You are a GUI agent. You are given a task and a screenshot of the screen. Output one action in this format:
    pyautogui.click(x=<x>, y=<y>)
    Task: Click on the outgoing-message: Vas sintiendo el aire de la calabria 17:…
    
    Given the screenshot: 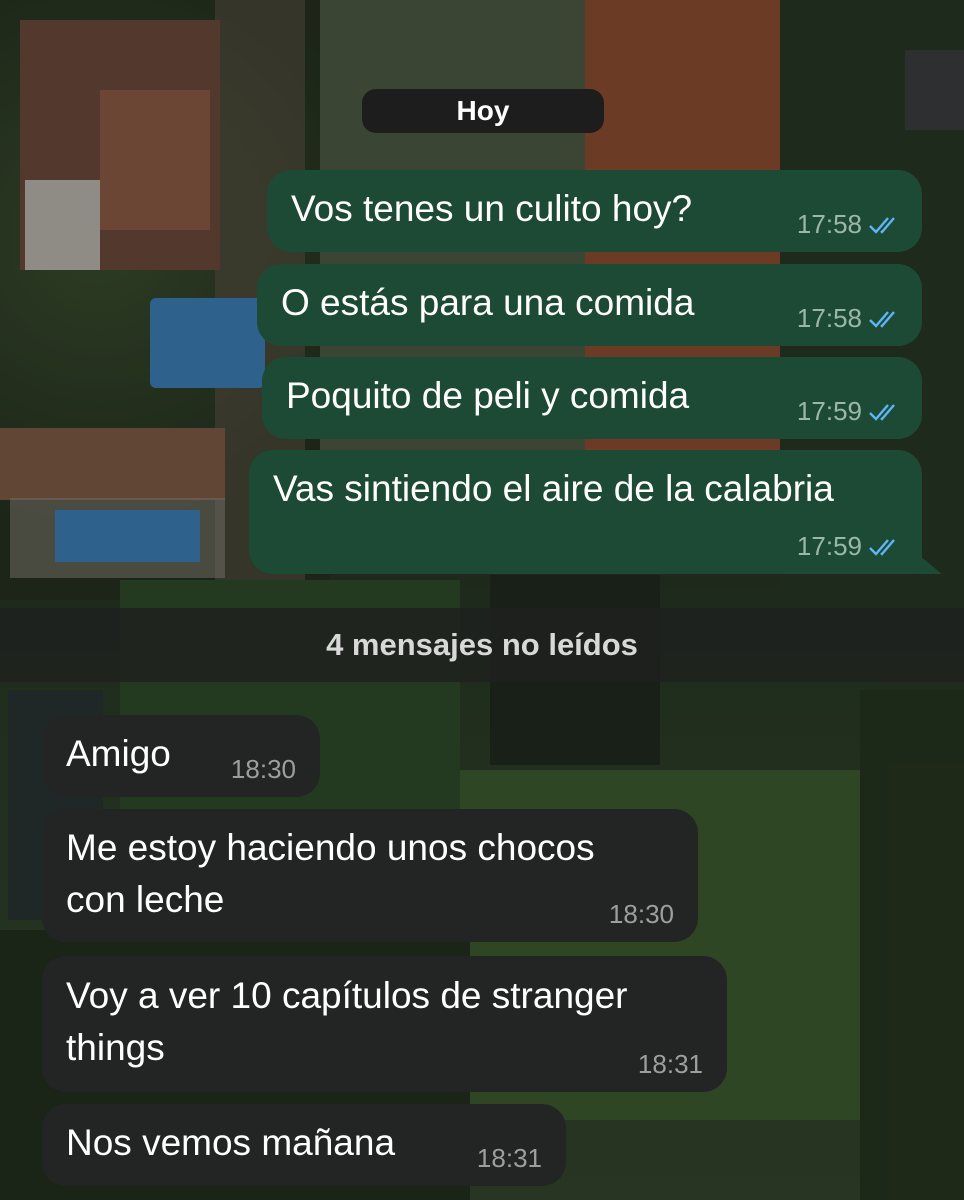 What is the action you would take?
    pyautogui.click(x=585, y=512)
    